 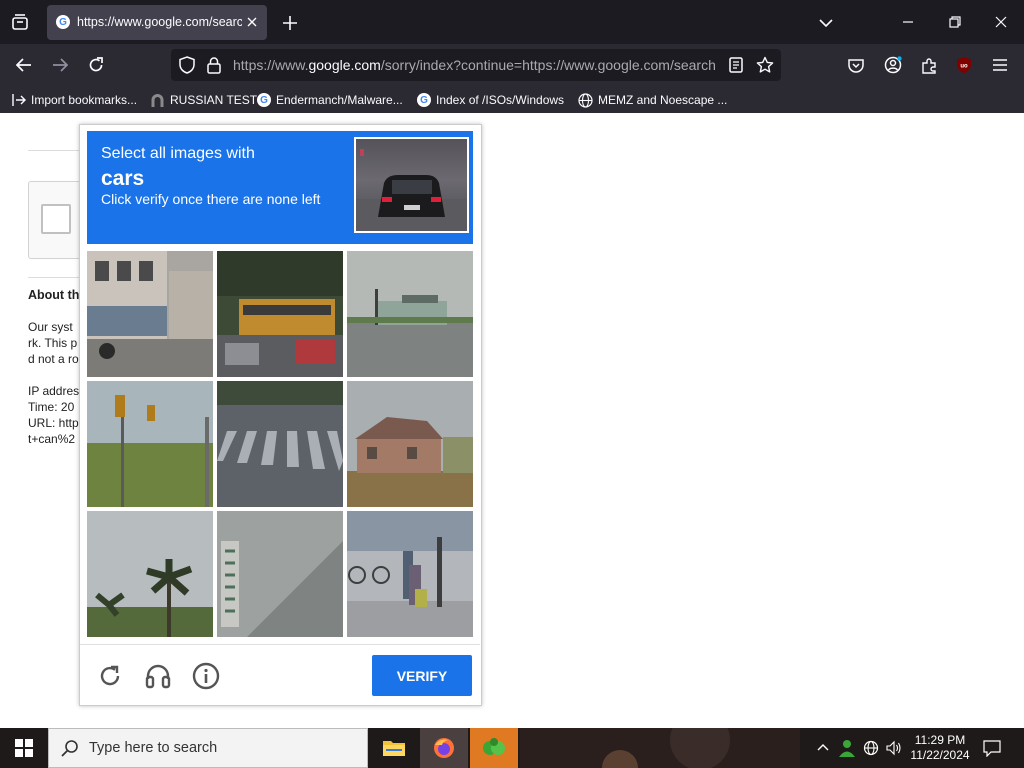 I want to click on taskbar-search-box: Type here to search, so click(x=208, y=748).